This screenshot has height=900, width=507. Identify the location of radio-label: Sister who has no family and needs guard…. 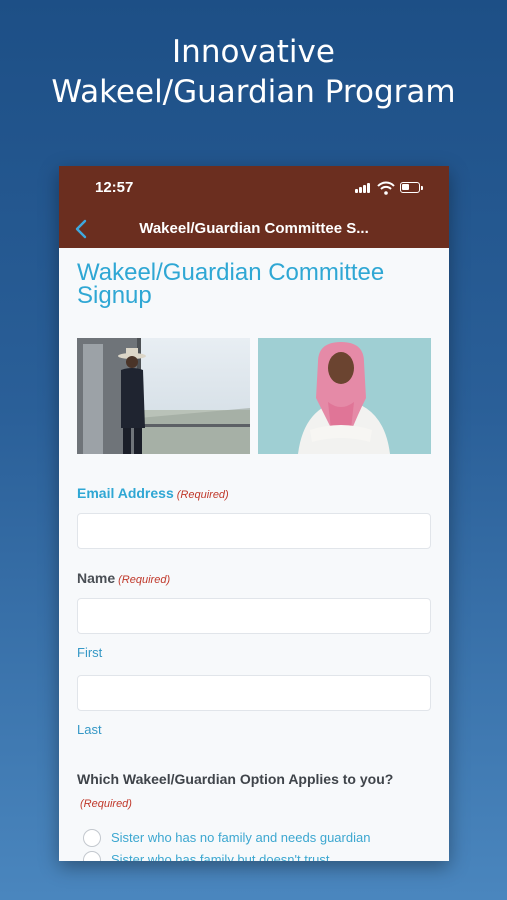
(241, 837).